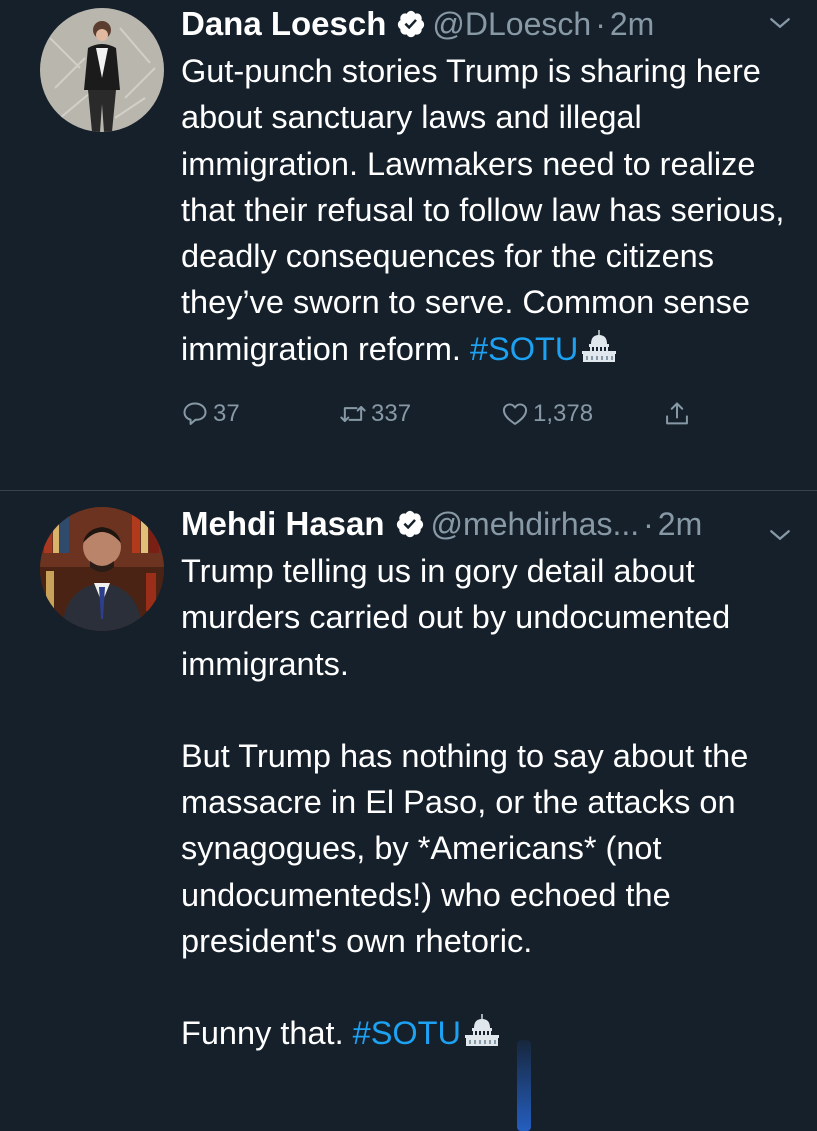 This screenshot has width=817, height=1131. What do you see at coordinates (420, 414) in the screenshot?
I see `retweet-button: 337` at bounding box center [420, 414].